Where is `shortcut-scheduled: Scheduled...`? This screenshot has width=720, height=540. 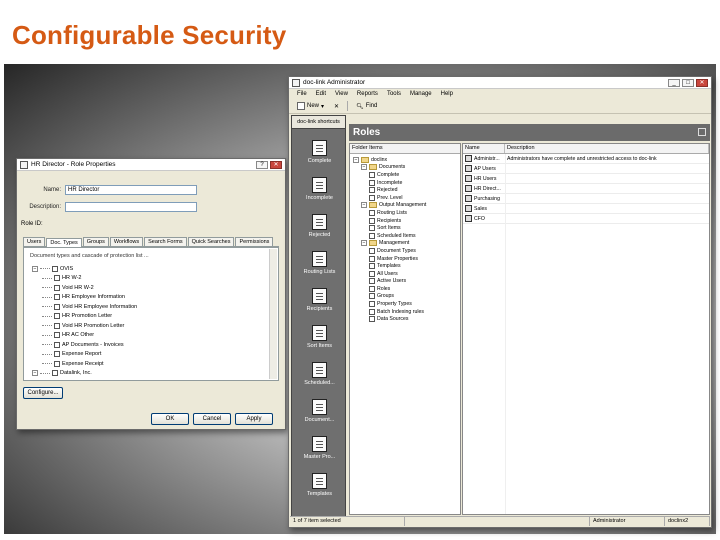 shortcut-scheduled: Scheduled... is located at coordinates (318, 374).